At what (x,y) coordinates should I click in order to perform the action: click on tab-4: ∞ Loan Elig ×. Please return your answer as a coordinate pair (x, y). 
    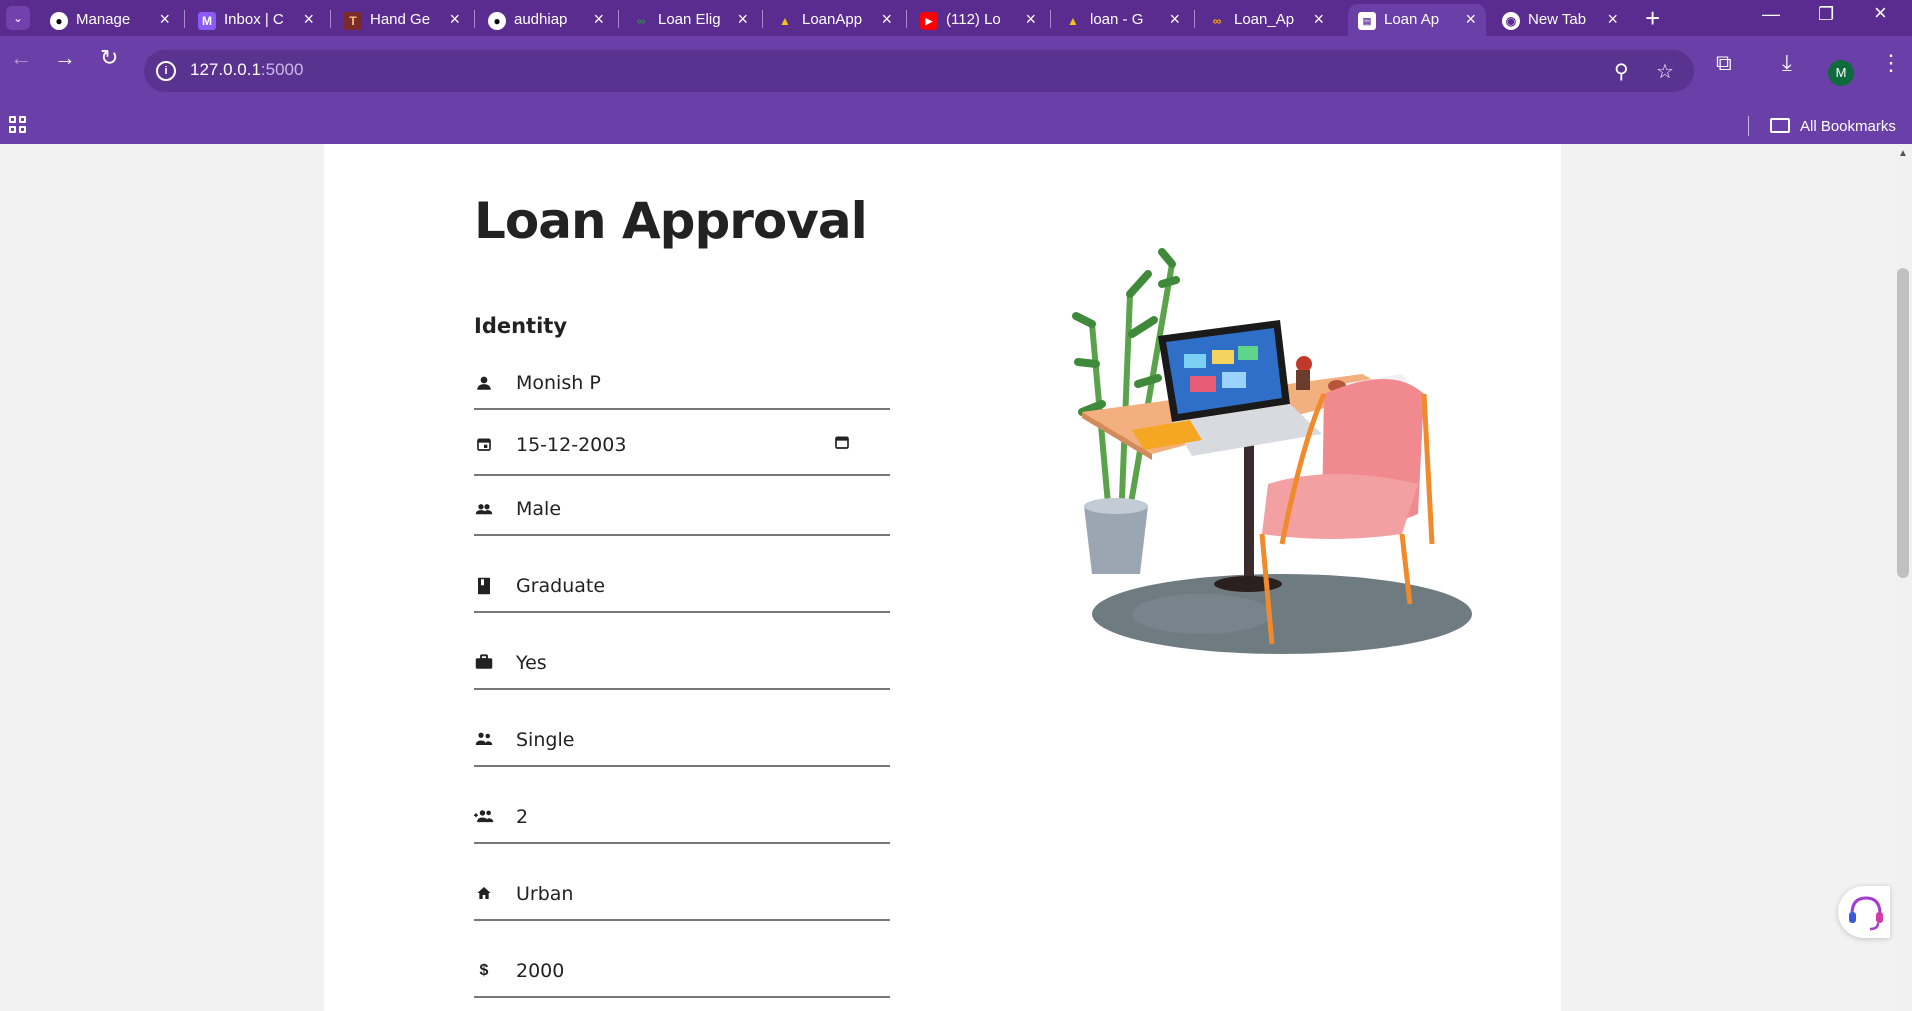
    Looking at the image, I should click on (690, 20).